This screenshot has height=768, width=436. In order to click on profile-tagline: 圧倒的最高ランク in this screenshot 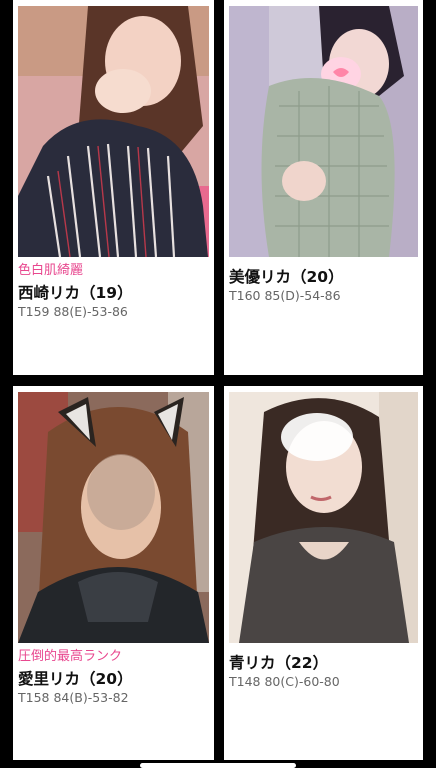, I will do `click(70, 656)`.